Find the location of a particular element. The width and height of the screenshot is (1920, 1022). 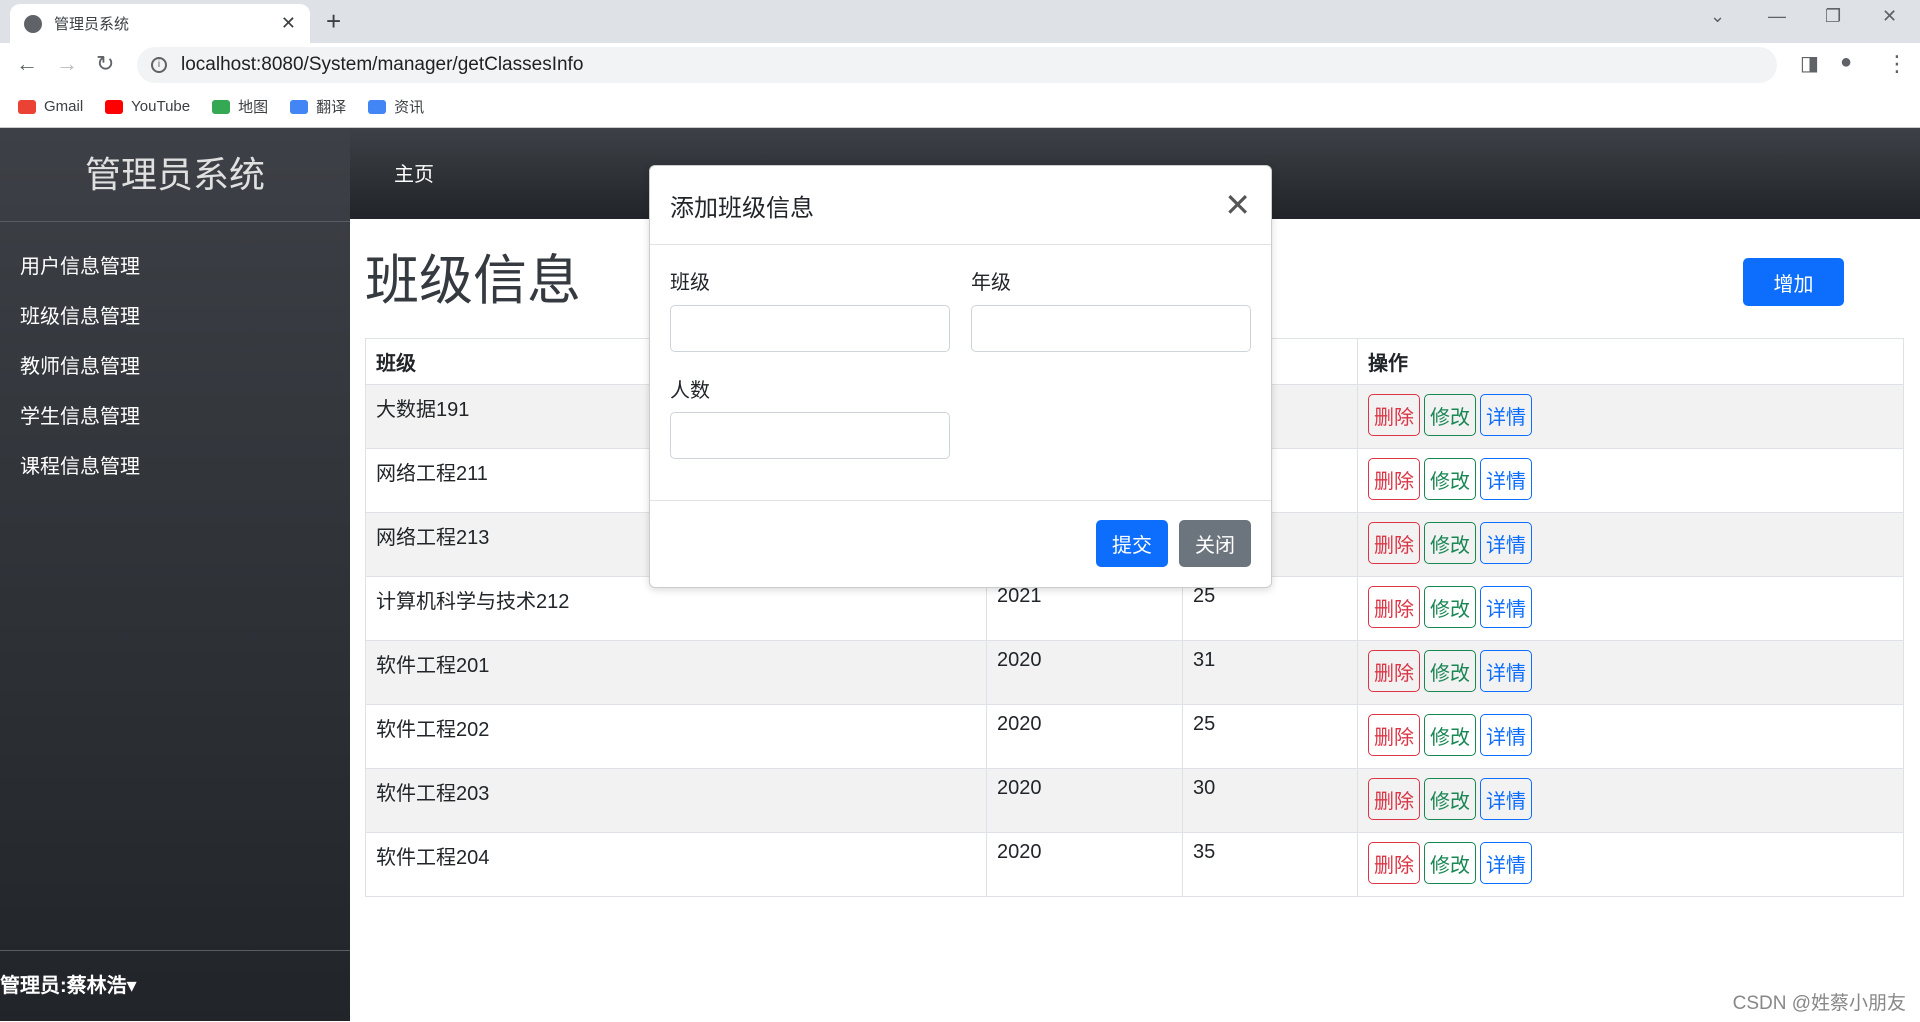

class-cell: 软件工程204 is located at coordinates (676, 864).